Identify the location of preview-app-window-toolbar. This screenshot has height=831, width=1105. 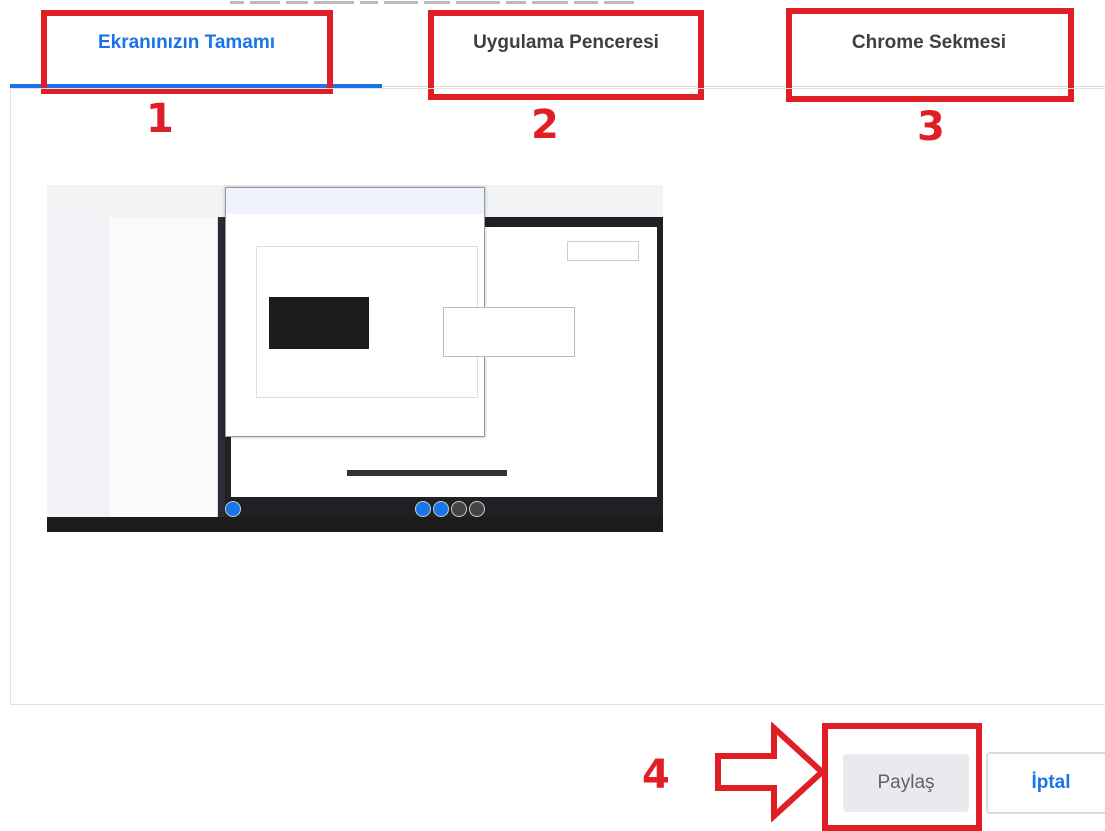
(355, 201).